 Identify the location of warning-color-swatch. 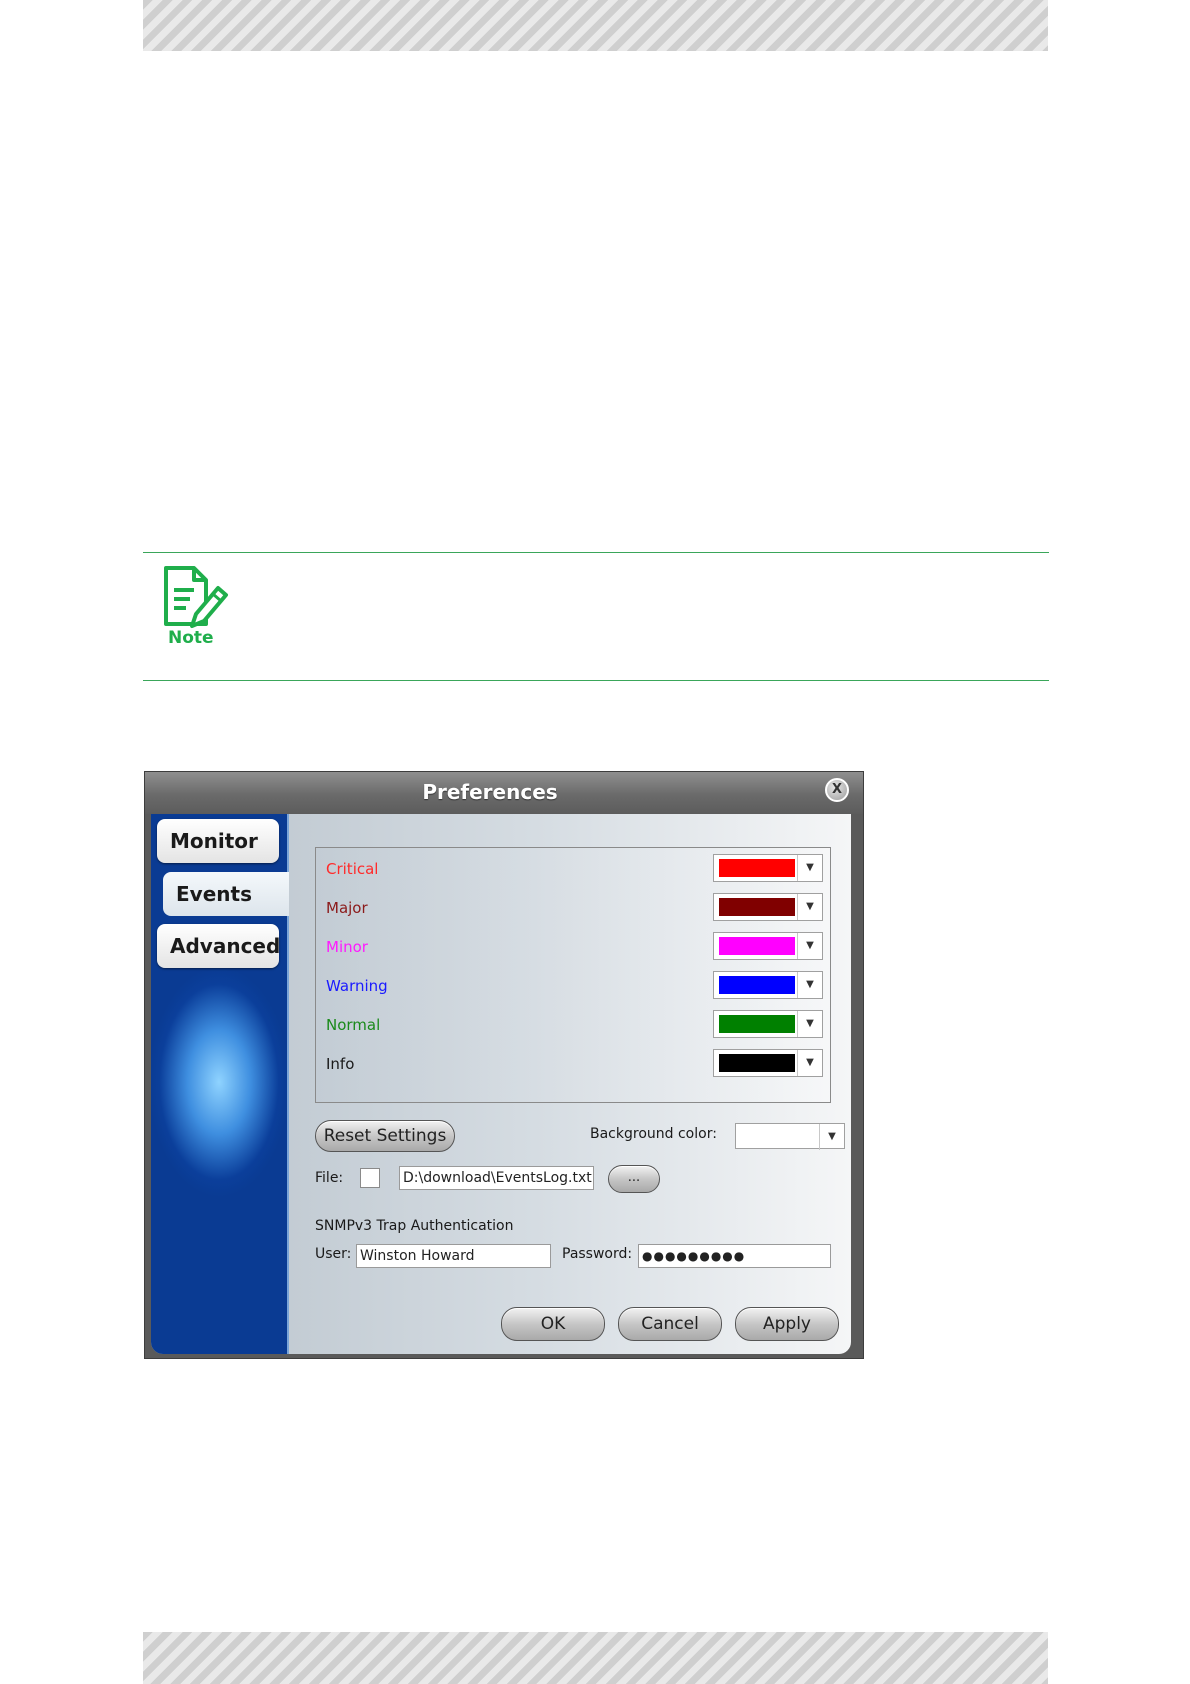
(757, 985).